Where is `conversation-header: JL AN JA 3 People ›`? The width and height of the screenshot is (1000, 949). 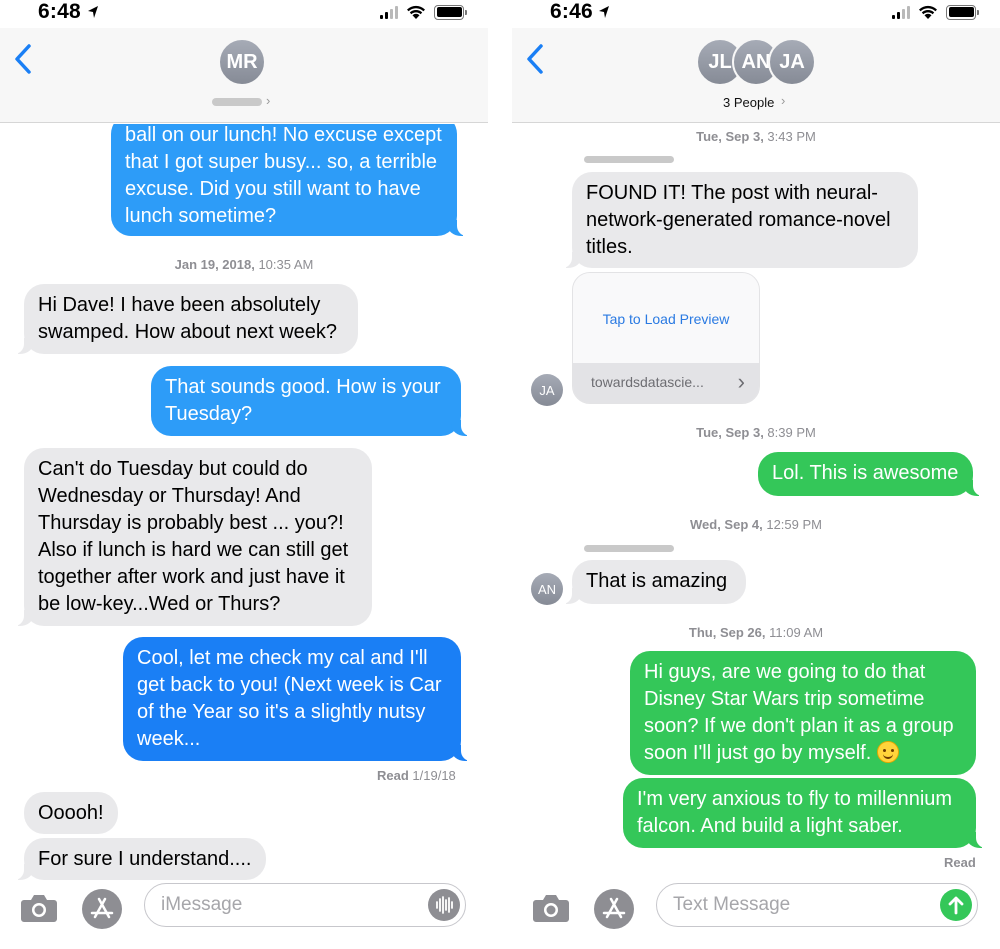 conversation-header: JL AN JA 3 People › is located at coordinates (756, 75).